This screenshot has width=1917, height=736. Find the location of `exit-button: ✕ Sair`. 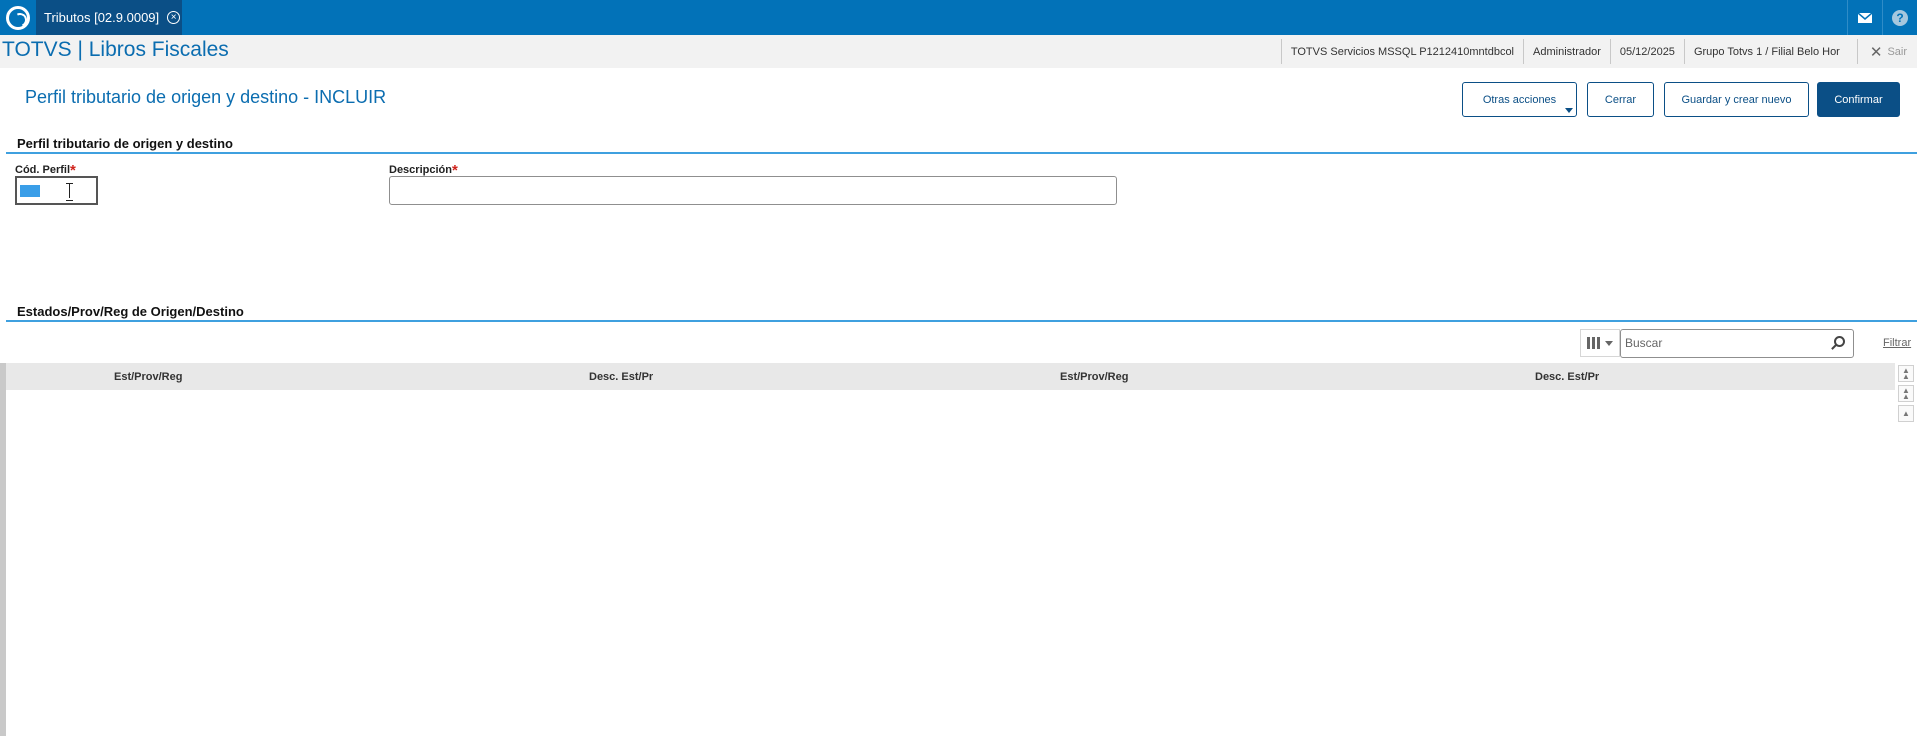

exit-button: ✕ Sair is located at coordinates (1886, 51).